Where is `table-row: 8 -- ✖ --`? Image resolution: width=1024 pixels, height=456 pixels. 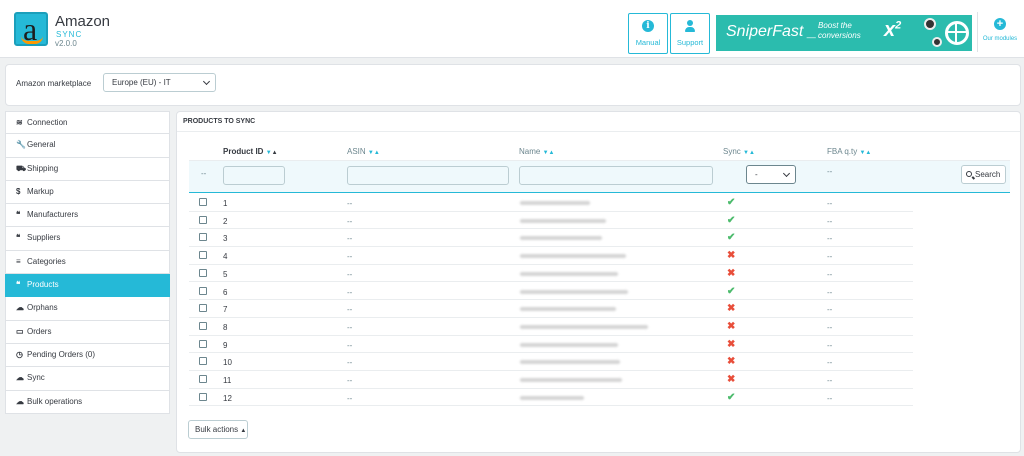 table-row: 8 -- ✖ -- is located at coordinates (551, 327).